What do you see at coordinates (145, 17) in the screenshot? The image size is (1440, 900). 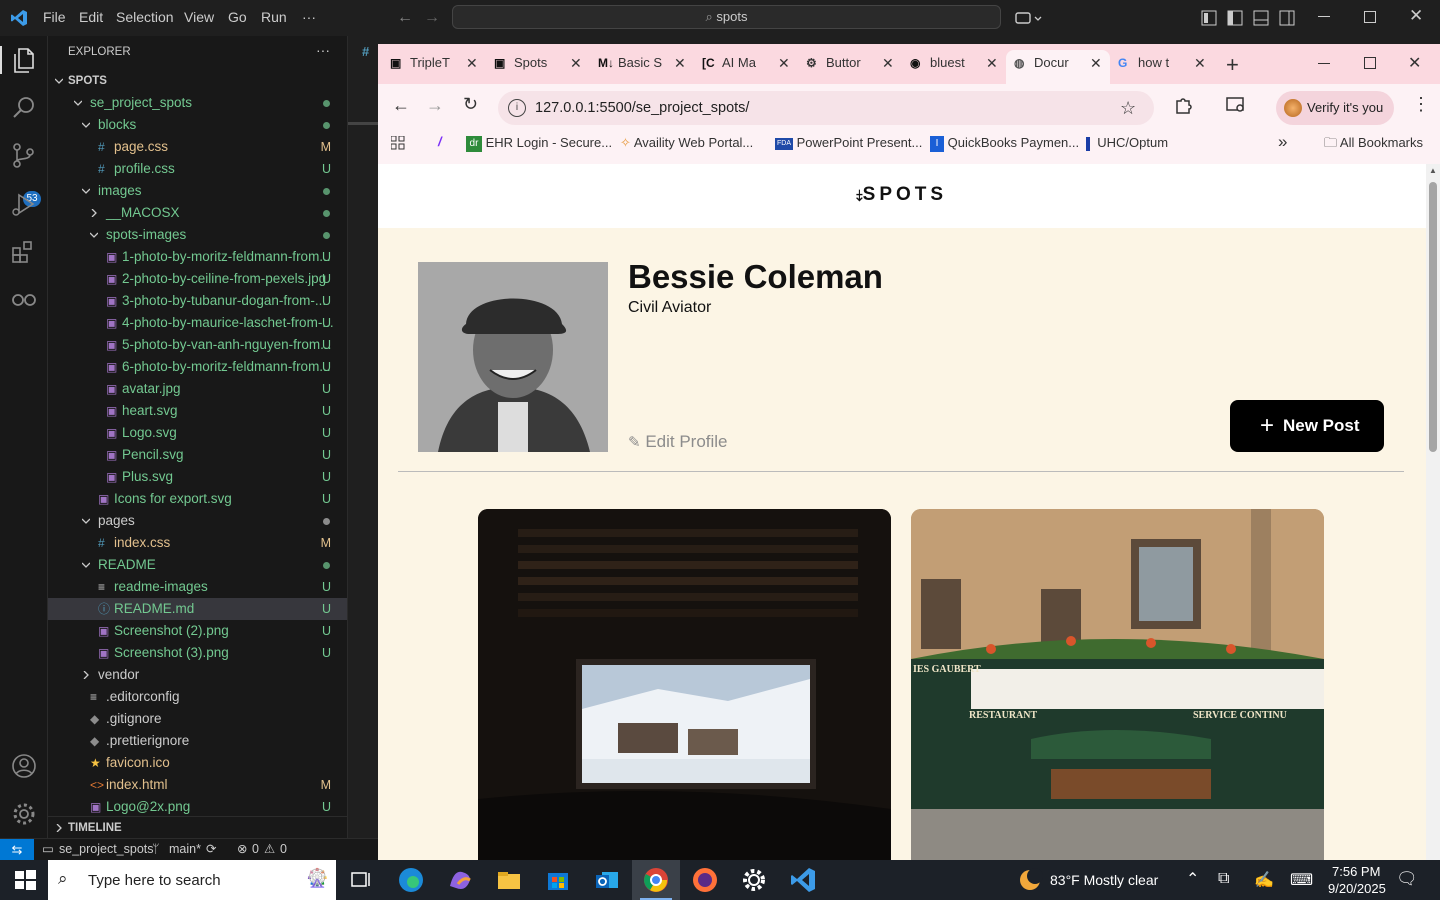 I see `menu-selection: Selection` at bounding box center [145, 17].